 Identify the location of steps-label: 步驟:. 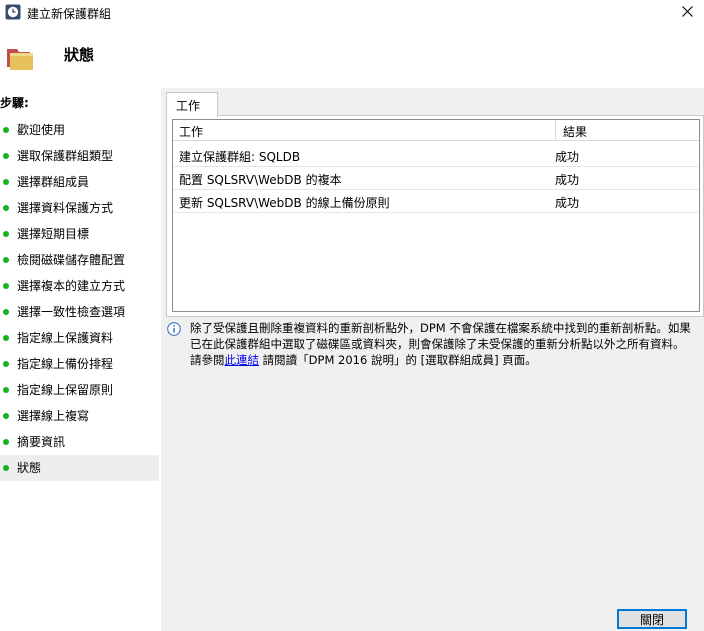
(14, 103).